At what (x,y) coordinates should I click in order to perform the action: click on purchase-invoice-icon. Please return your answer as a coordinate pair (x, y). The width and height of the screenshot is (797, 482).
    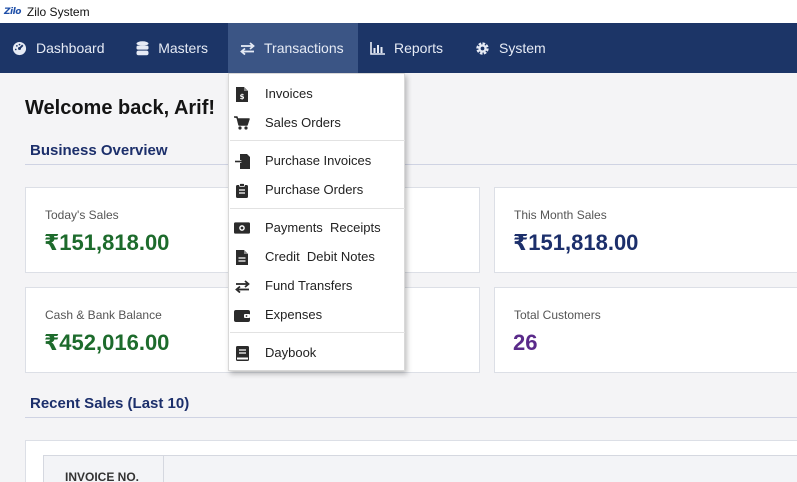
    Looking at the image, I should click on (242, 161).